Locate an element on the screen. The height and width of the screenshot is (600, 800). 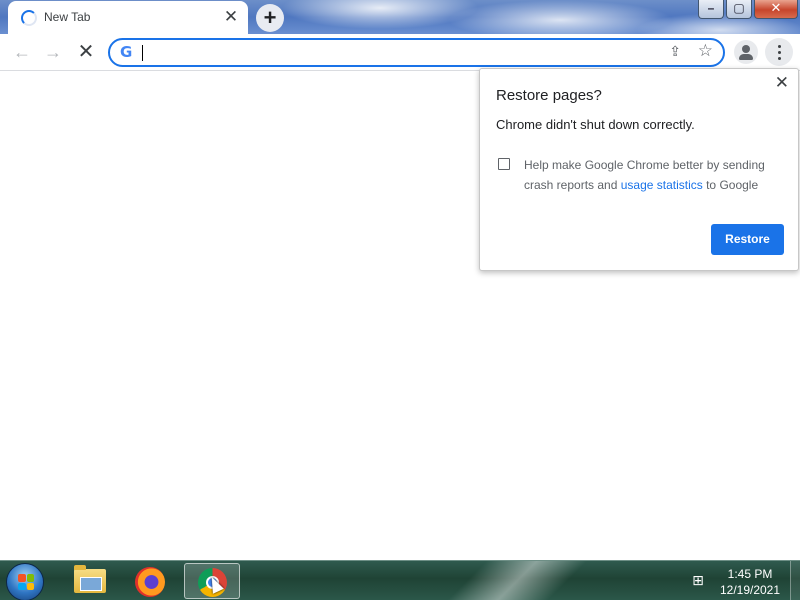
address-bar: G ⇪ ☆ is located at coordinates (416, 52).